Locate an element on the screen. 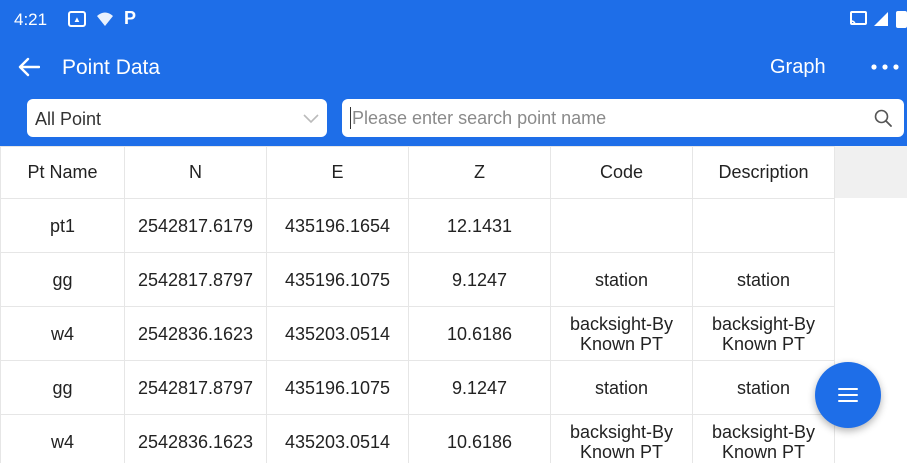 Image resolution: width=907 pixels, height=463 pixels. app-bar: Point Data Graph is located at coordinates (453, 68).